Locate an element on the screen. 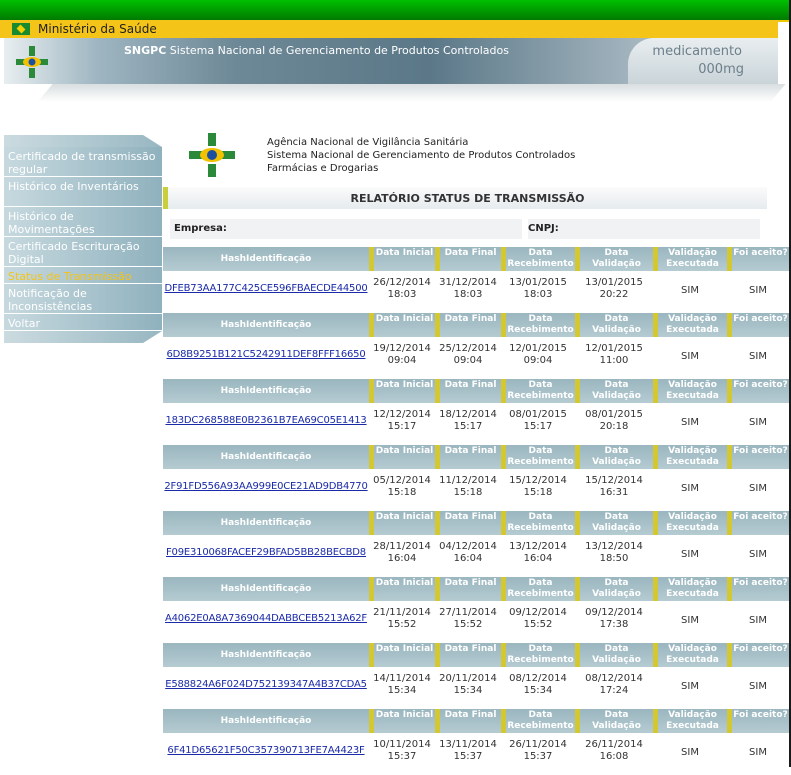 The image size is (791, 775). hash-link: A4062E0A8A7369044DABBCEB5213A62F is located at coordinates (266, 618).